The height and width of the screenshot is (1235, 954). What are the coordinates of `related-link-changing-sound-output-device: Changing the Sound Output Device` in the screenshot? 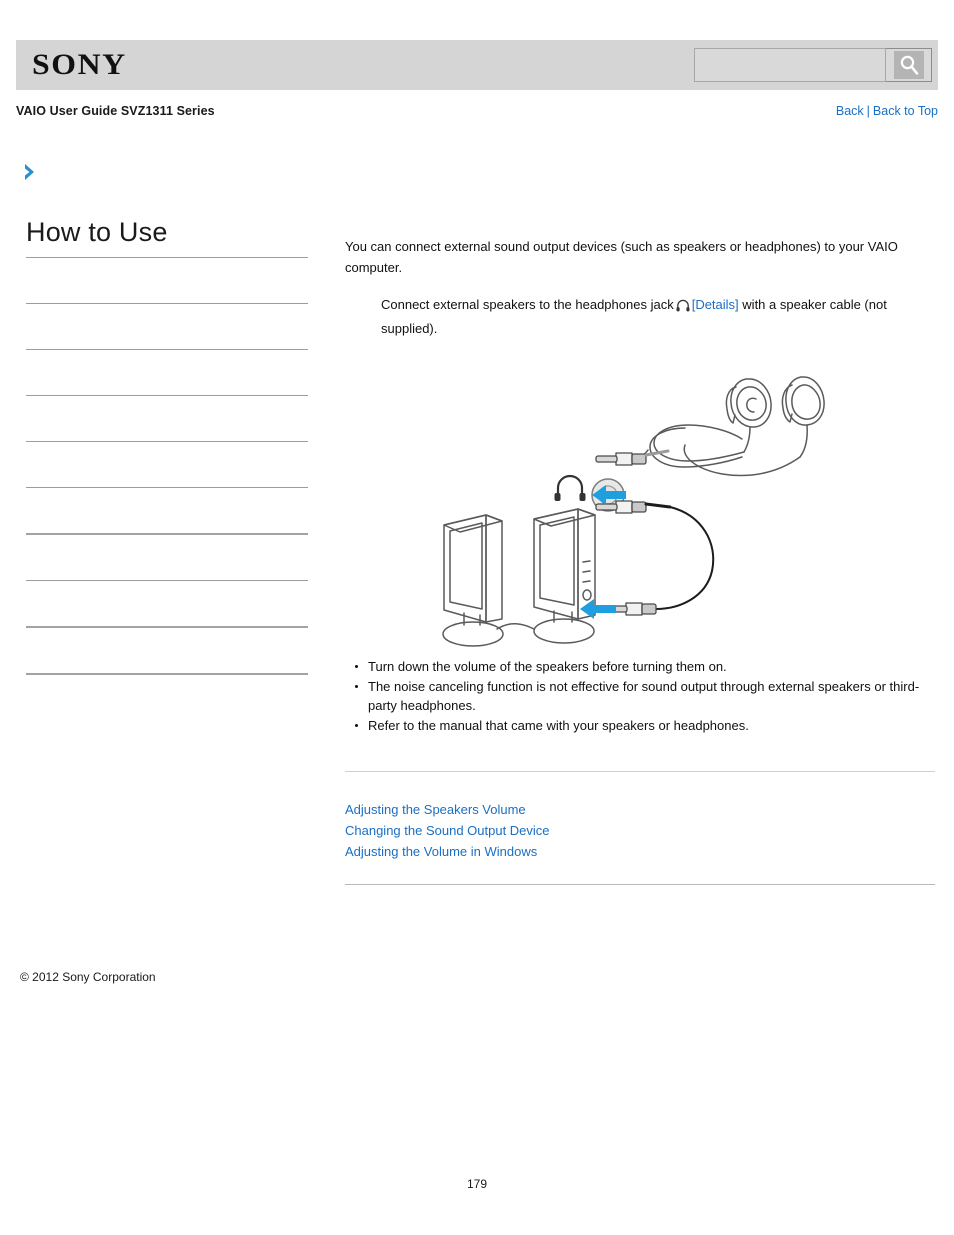 It's located at (640, 830).